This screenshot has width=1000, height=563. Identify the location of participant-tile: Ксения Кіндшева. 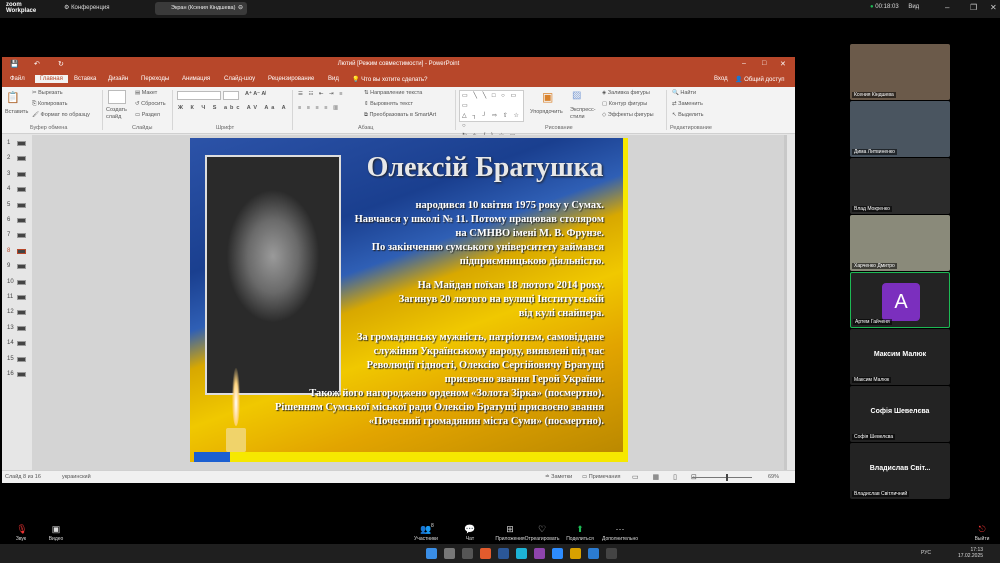
(900, 72).